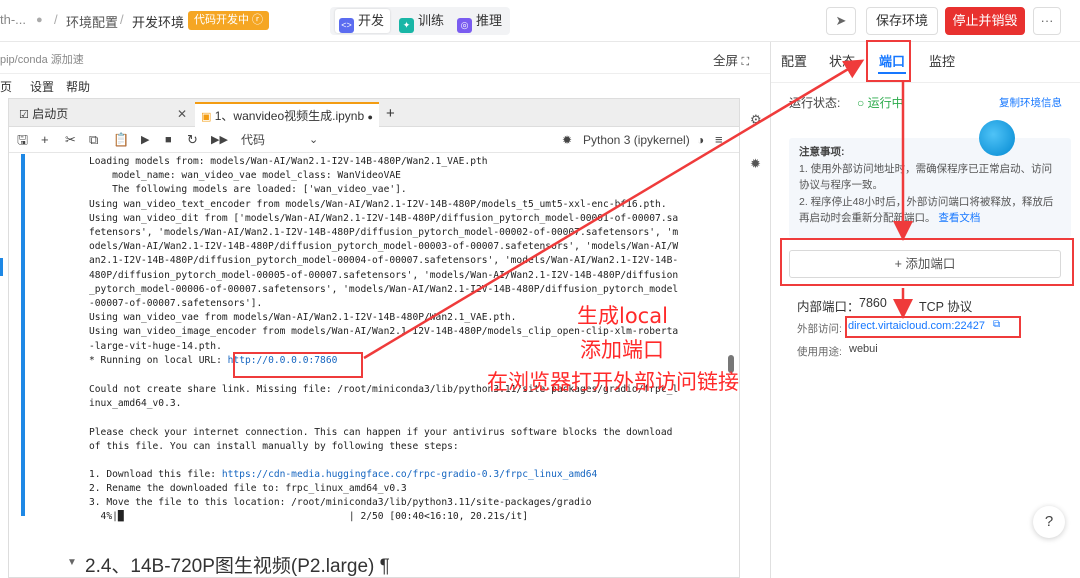  I want to click on annotation-gen-local: 生成local, so click(622, 316).